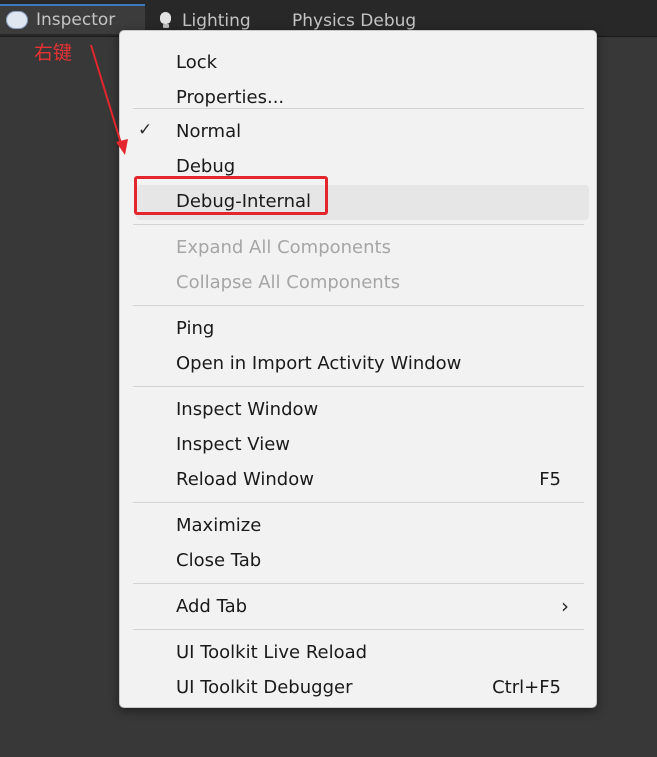 Image resolution: width=657 pixels, height=757 pixels. Describe the element at coordinates (362, 329) in the screenshot. I see `menu-item-ping: Ping` at that location.